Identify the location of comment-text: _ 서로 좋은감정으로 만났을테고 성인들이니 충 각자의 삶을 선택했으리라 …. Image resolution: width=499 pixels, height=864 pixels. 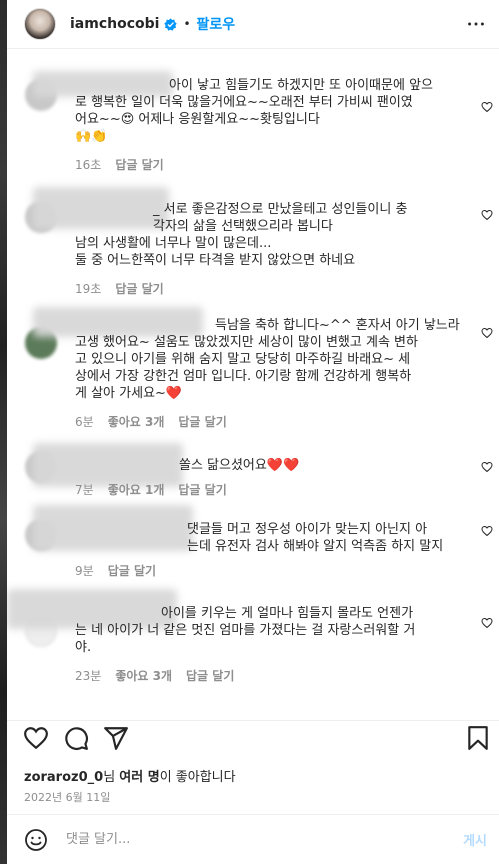
(241, 235).